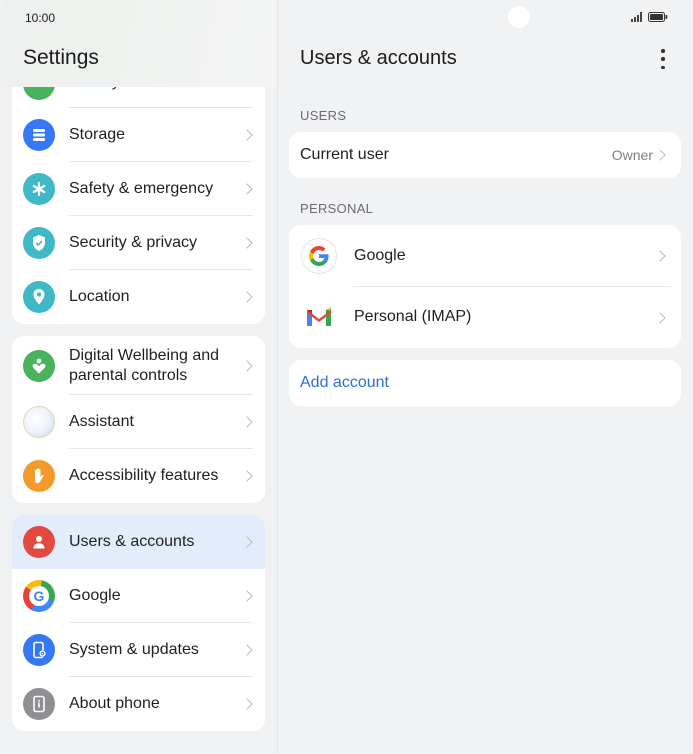 This screenshot has width=693, height=754. Describe the element at coordinates (134, 649) in the screenshot. I see `sidebar-item-label: System & updates` at that location.